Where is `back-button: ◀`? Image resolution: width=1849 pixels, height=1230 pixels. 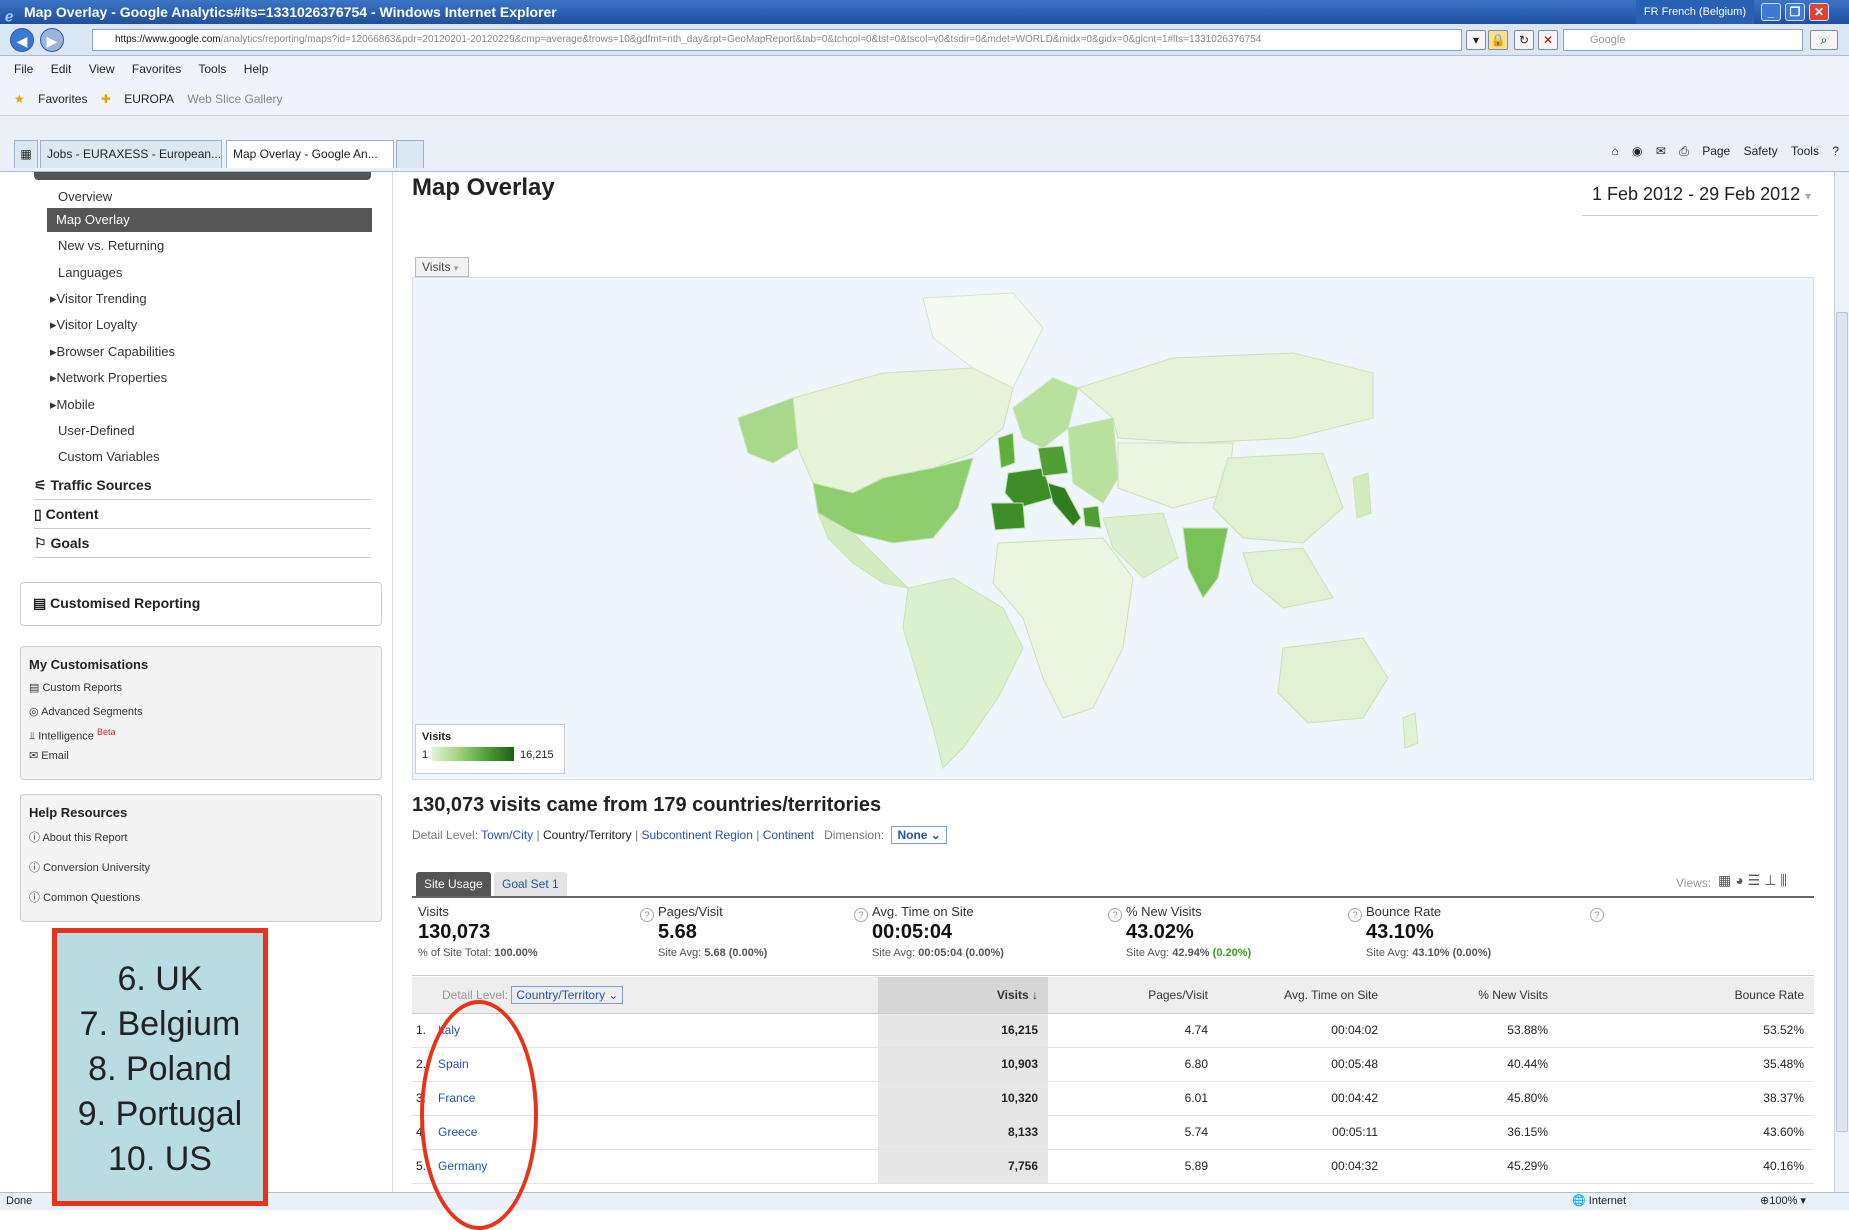 back-button: ◀ is located at coordinates (22, 40).